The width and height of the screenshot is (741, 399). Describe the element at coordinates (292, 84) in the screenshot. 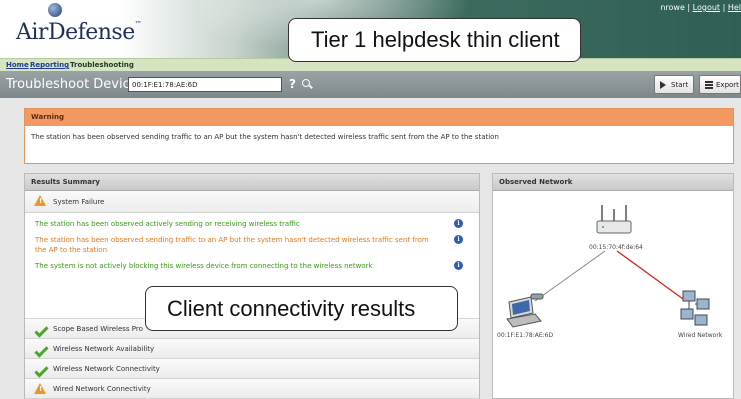

I see `help-button: ?` at that location.